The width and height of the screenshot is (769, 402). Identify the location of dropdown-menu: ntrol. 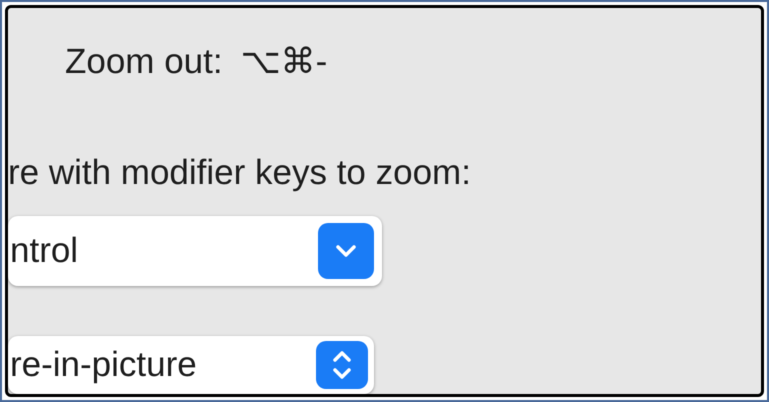
(195, 251).